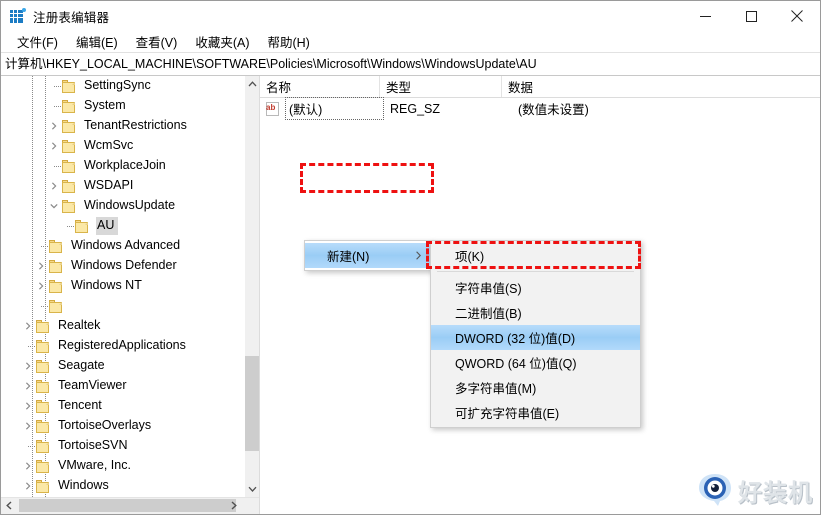  What do you see at coordinates (234, 505) in the screenshot?
I see `scroll-right-icon` at bounding box center [234, 505].